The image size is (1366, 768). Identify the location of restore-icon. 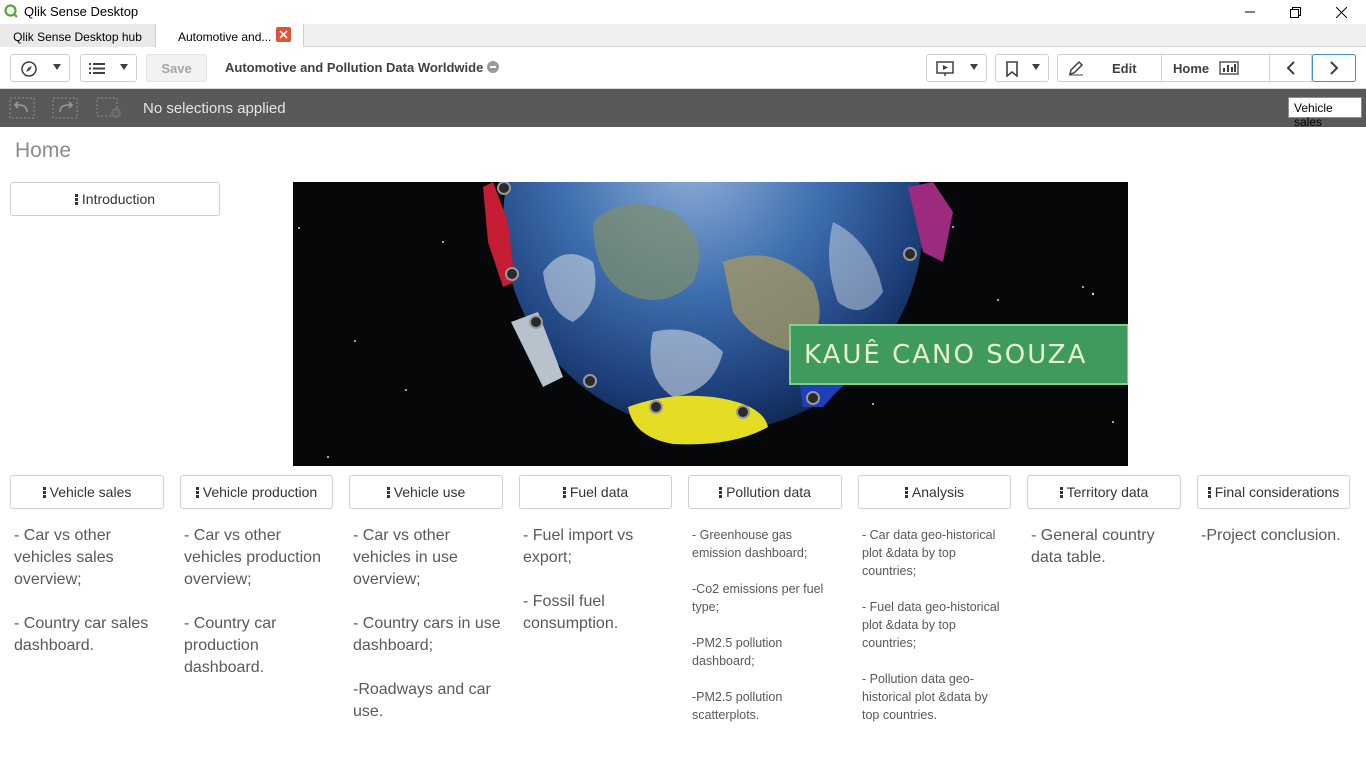
(1295, 12).